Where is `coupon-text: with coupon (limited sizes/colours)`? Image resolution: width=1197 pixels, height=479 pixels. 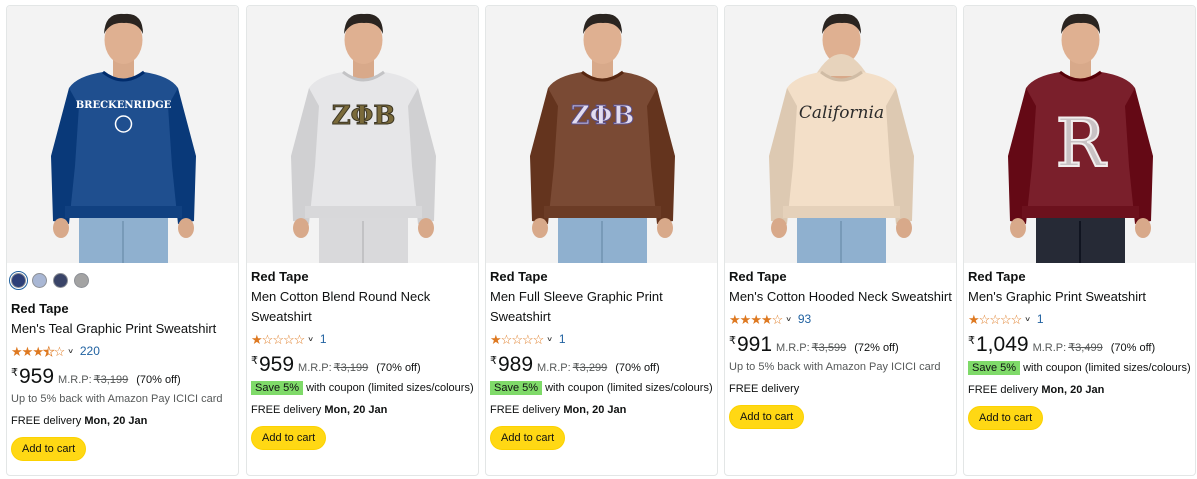
coupon-text: with coupon (limited sizes/colours) is located at coordinates (629, 388).